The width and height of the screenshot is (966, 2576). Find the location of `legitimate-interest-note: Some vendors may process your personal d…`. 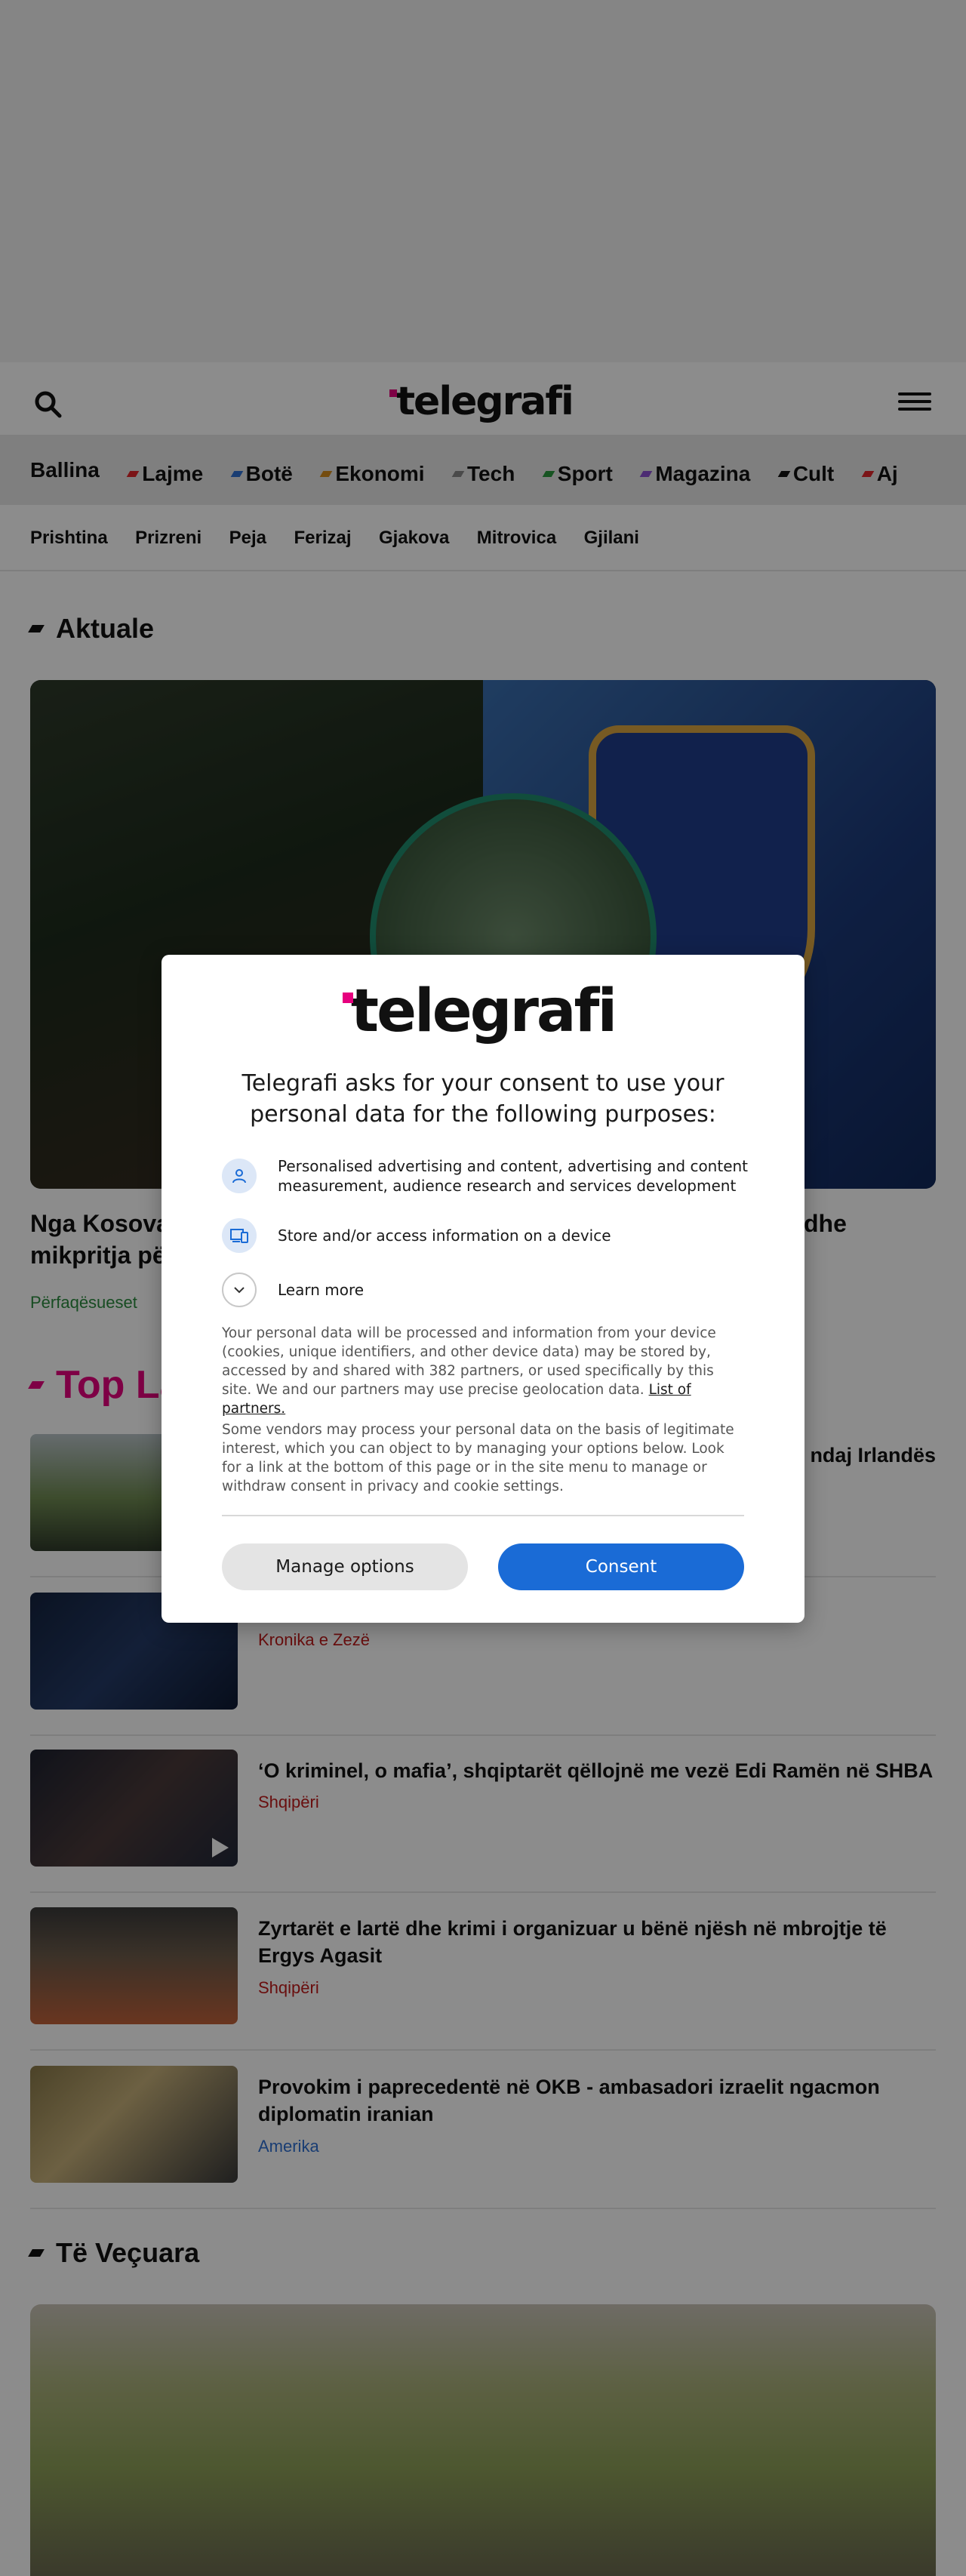

legitimate-interest-note: Some vendors may process your personal d… is located at coordinates (478, 1458).